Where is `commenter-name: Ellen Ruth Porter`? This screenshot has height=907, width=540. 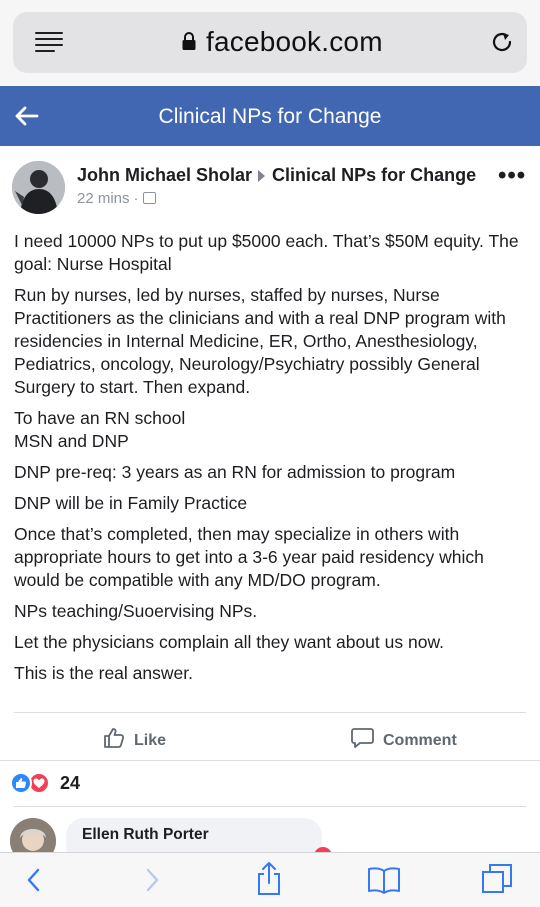
commenter-name: Ellen Ruth Porter is located at coordinates (145, 835).